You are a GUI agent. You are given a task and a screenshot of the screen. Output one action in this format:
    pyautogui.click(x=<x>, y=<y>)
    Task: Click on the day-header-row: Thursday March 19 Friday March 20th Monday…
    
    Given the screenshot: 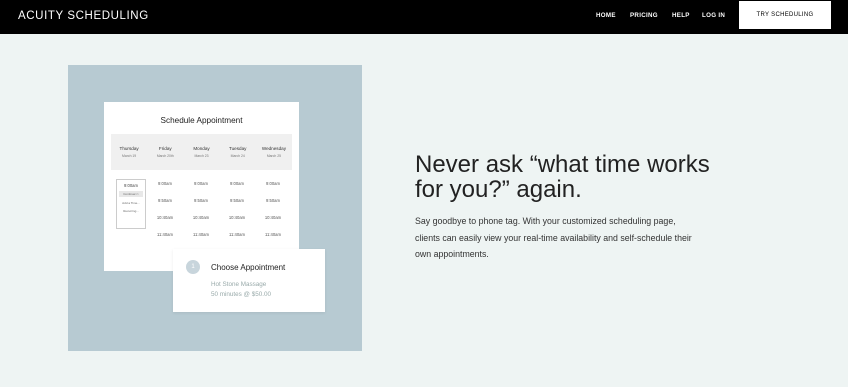 What is the action you would take?
    pyautogui.click(x=201, y=152)
    